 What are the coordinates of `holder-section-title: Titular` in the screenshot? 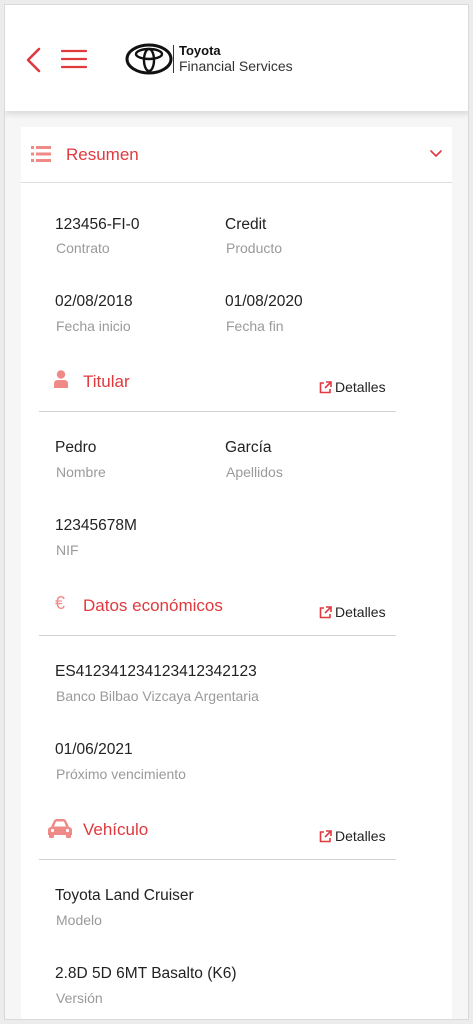 It's located at (106, 381).